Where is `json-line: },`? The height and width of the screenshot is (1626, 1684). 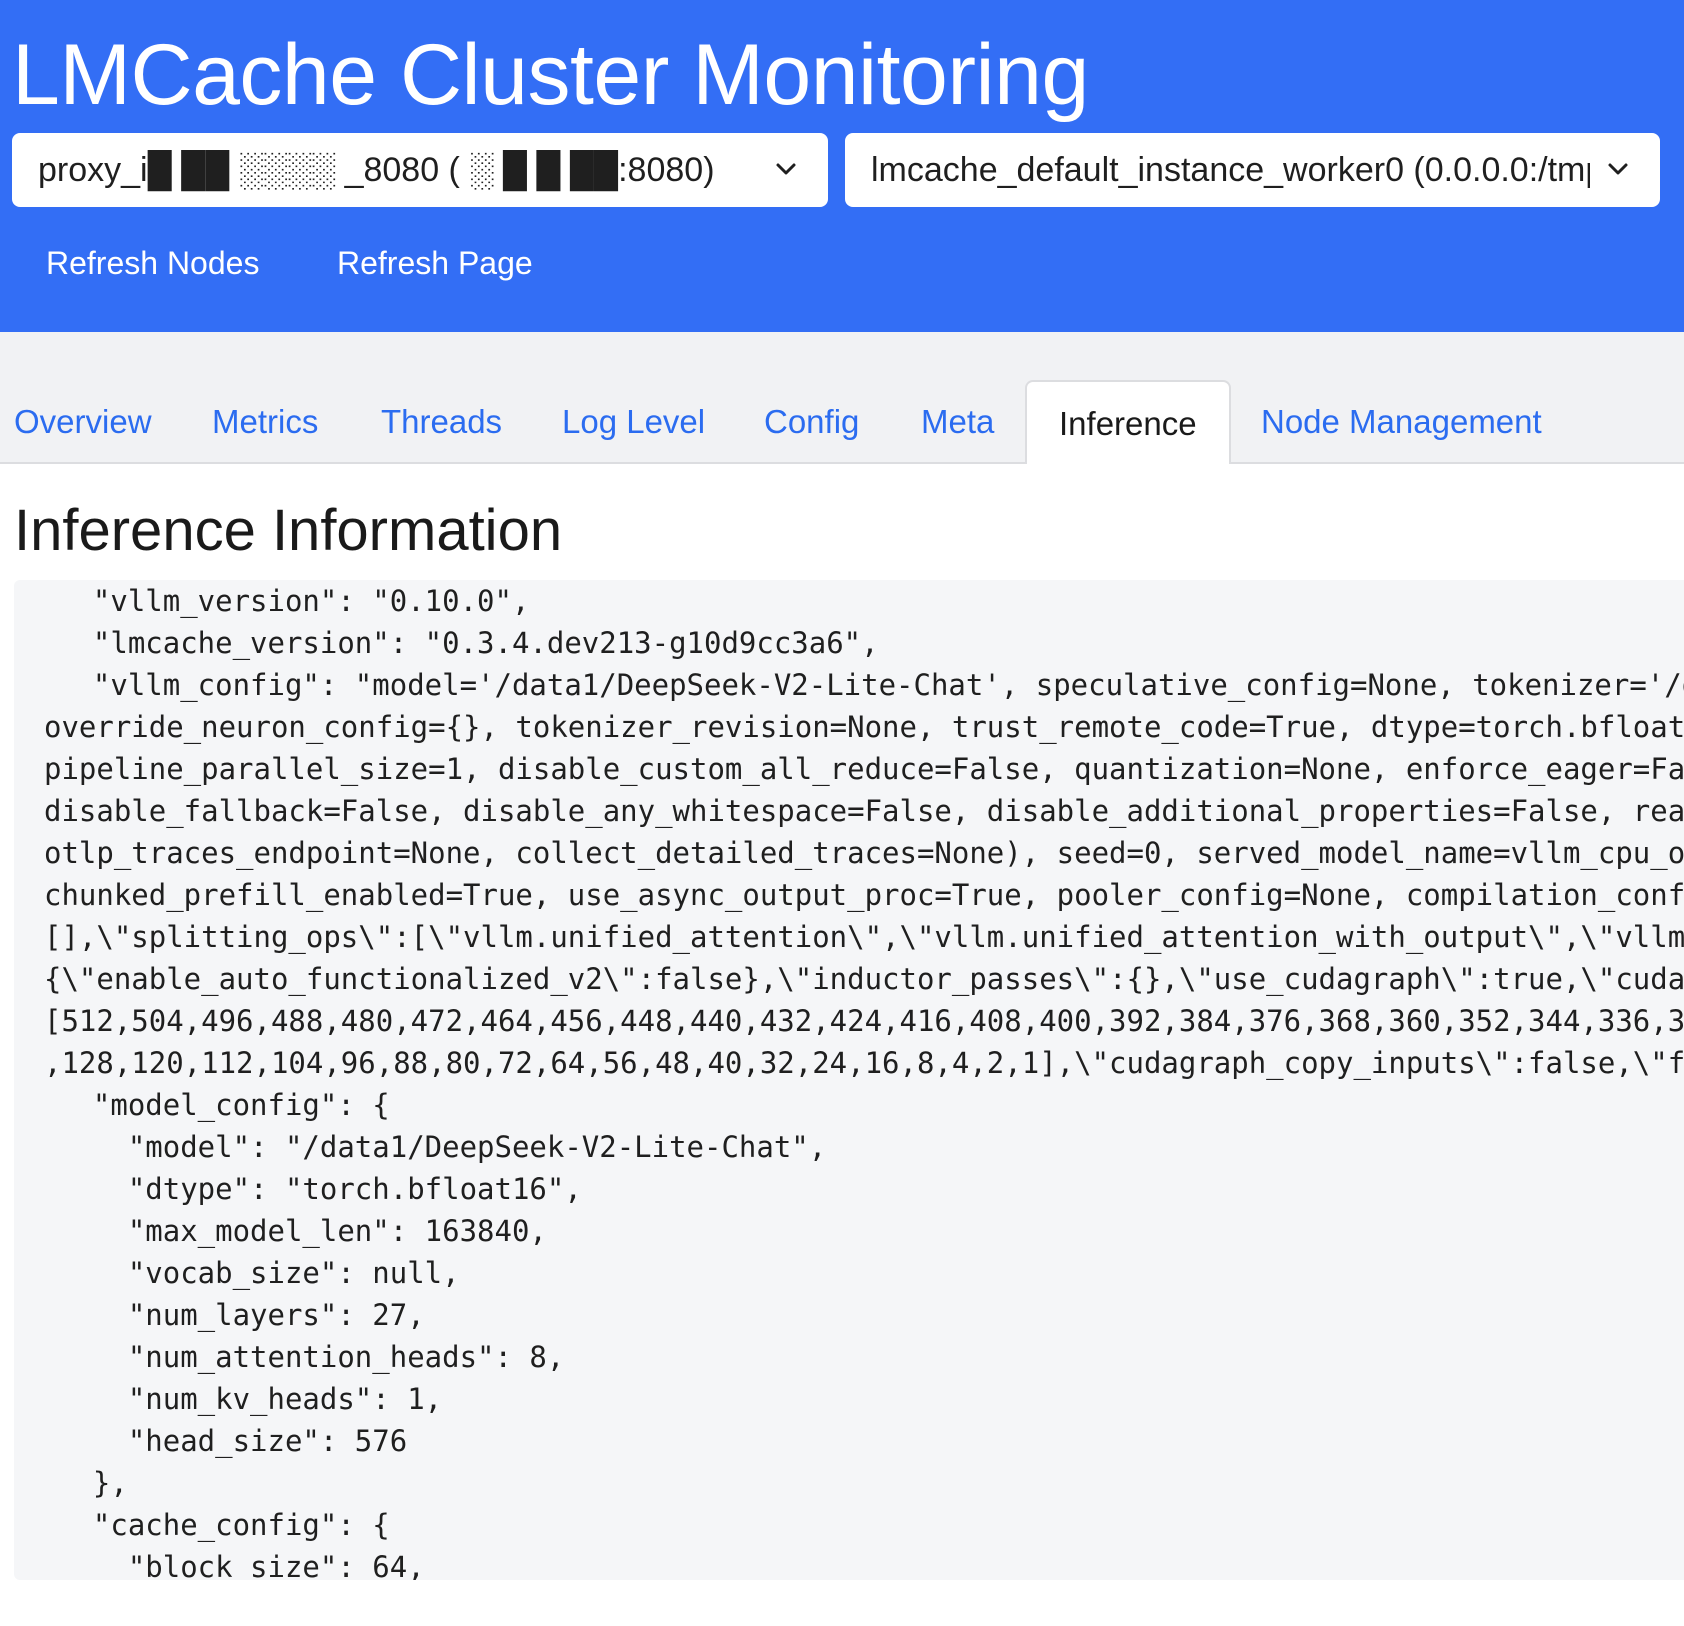 json-line: }, is located at coordinates (93, 1483).